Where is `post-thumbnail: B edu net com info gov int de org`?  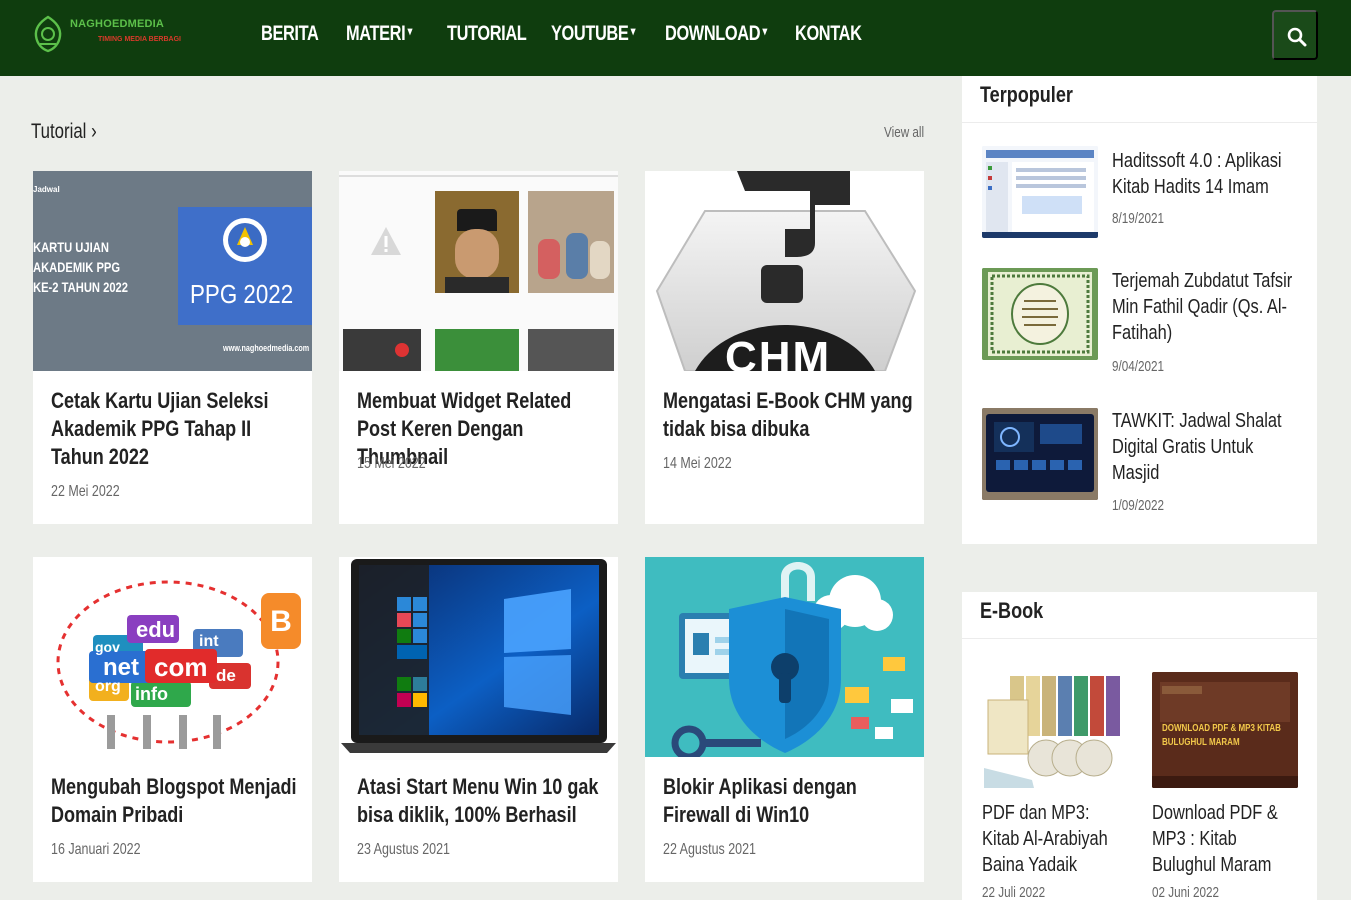 post-thumbnail: B edu net com info gov int de org is located at coordinates (172, 657).